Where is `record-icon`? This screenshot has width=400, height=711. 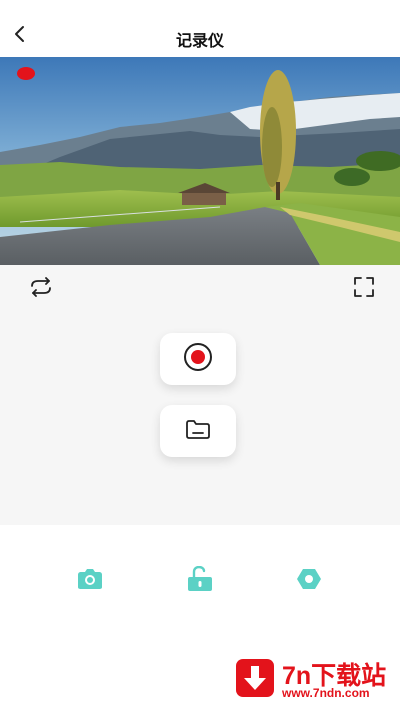 record-icon is located at coordinates (198, 359).